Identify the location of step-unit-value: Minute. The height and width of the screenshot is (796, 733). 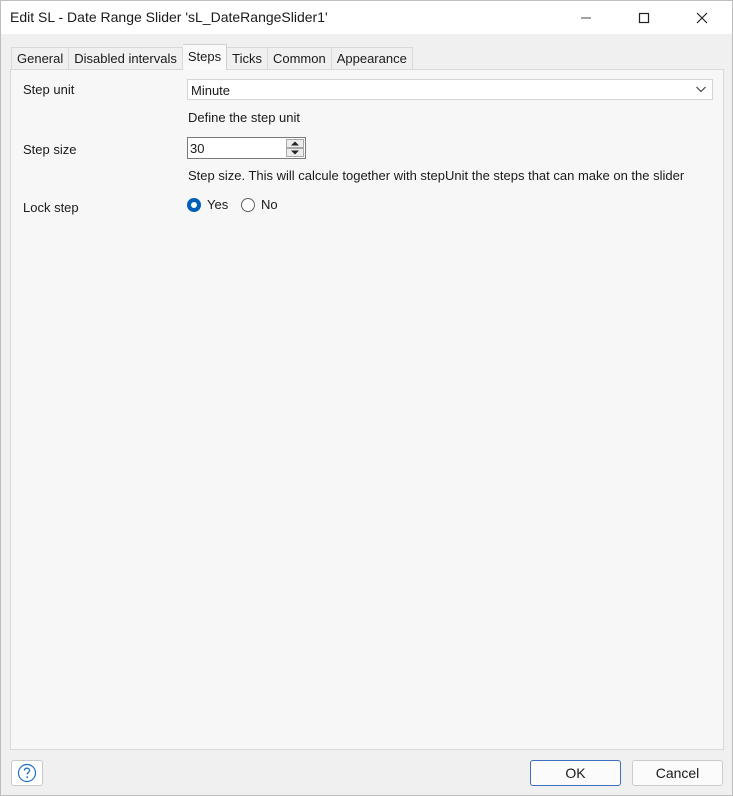
(211, 90).